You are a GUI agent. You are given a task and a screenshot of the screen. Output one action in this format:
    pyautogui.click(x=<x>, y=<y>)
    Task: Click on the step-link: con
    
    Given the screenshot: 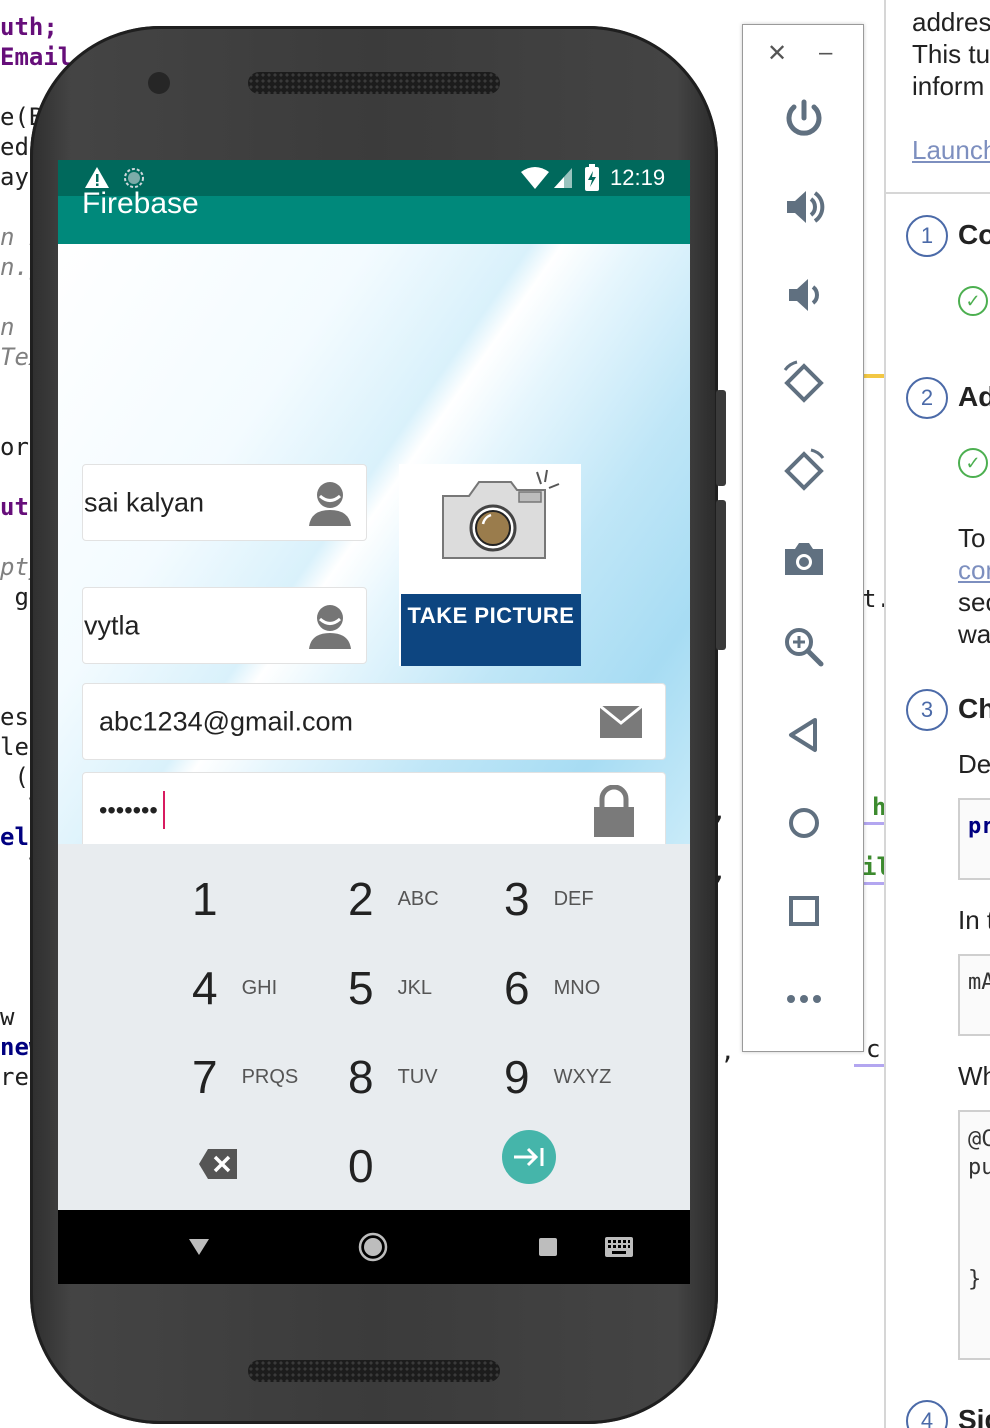 What is the action you would take?
    pyautogui.click(x=974, y=570)
    